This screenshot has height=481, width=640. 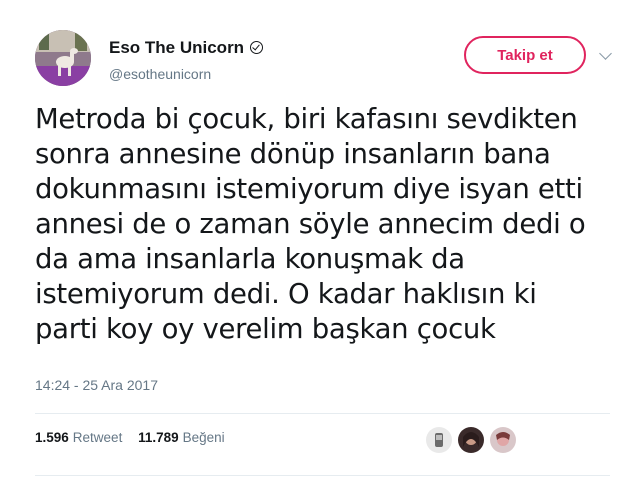 I want to click on tweet-header: Eso The Unicorn @esotheunicorn Takip et, so click(x=325, y=60).